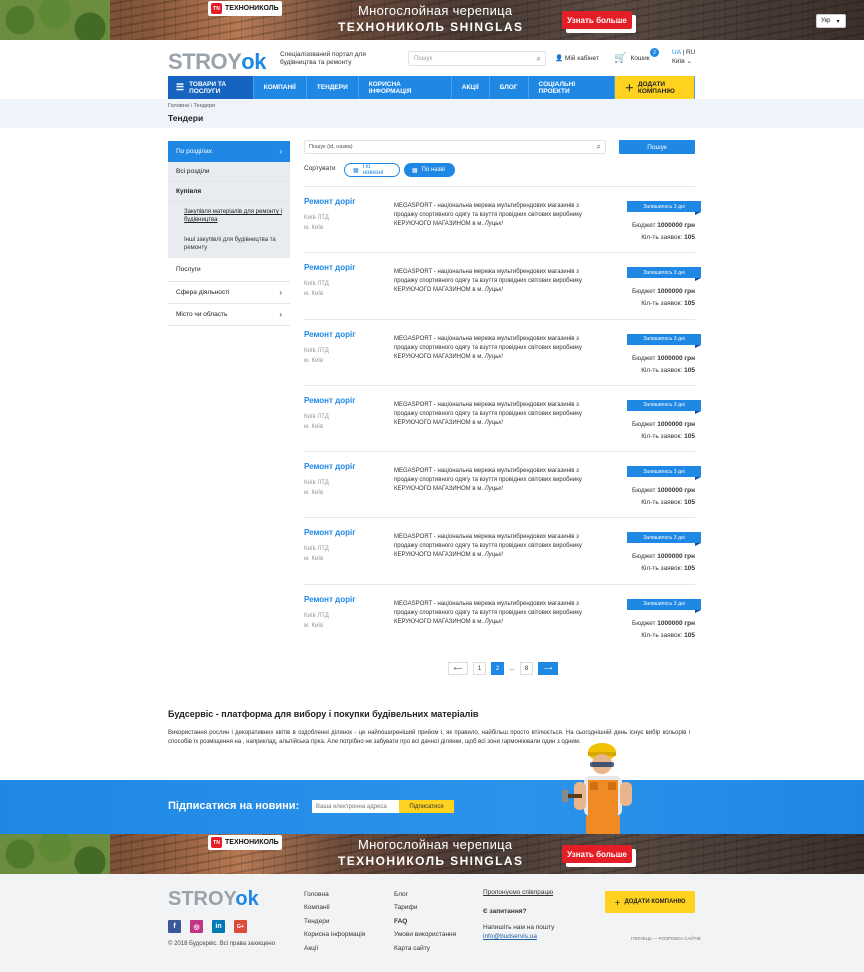 The height and width of the screenshot is (972, 864). I want to click on city-select: Київ, so click(678, 61).